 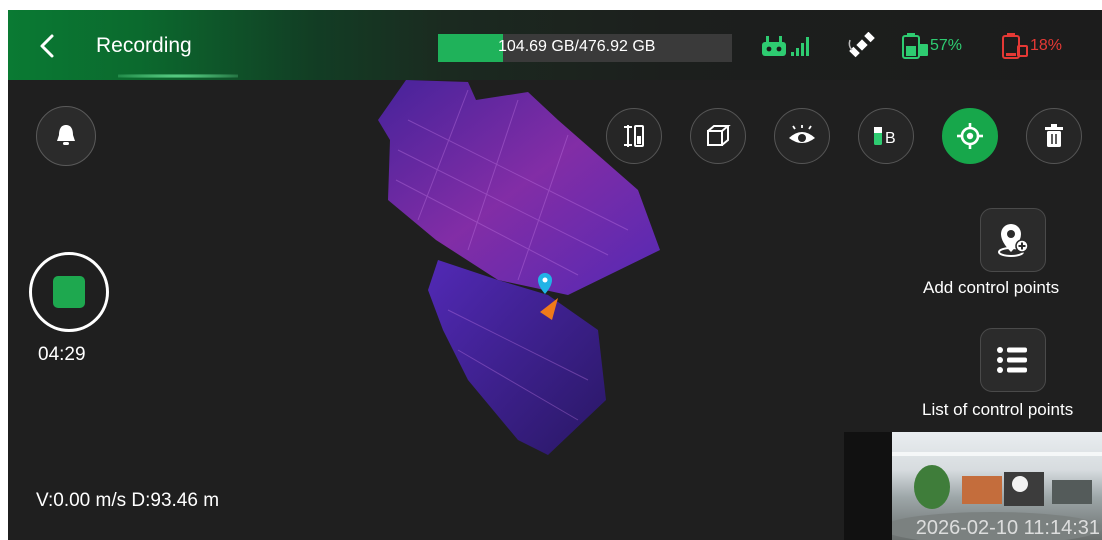 I want to click on trash-icon, so click(x=1054, y=135).